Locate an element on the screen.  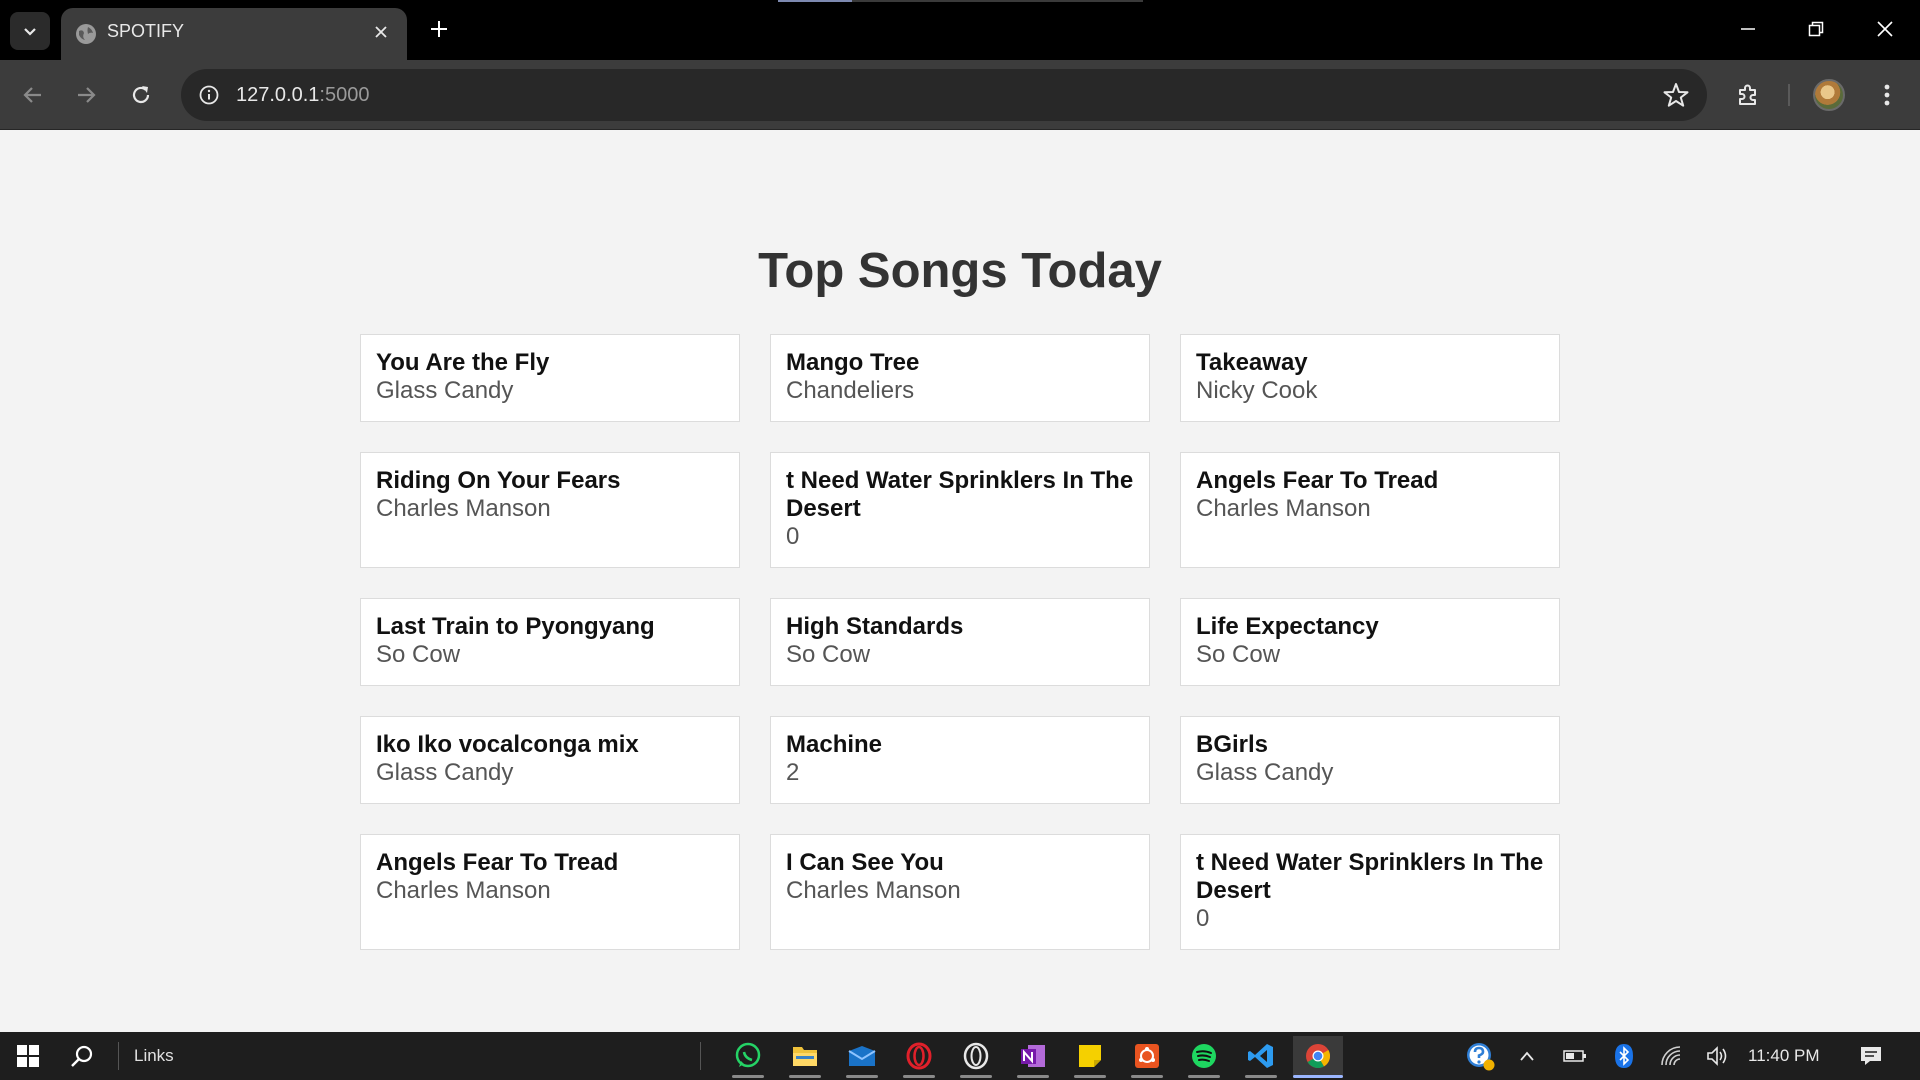
tray-bluetooth is located at coordinates (1624, 1056).